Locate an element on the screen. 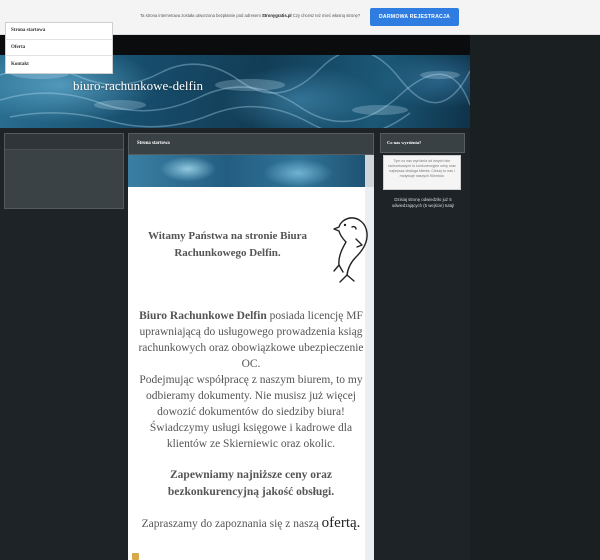  site-title: biuro-rachunkowe-delfin is located at coordinates (138, 86).